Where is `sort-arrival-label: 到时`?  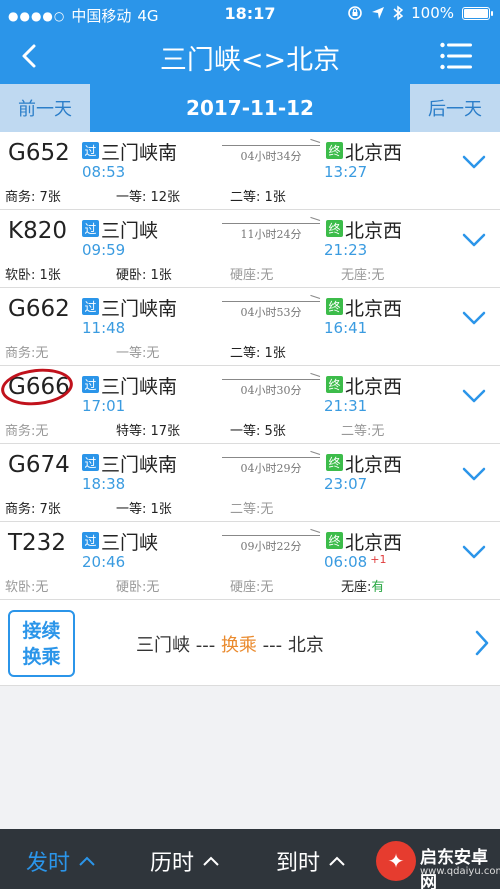
sort-arrival-label: 到时 is located at coordinates (298, 863).